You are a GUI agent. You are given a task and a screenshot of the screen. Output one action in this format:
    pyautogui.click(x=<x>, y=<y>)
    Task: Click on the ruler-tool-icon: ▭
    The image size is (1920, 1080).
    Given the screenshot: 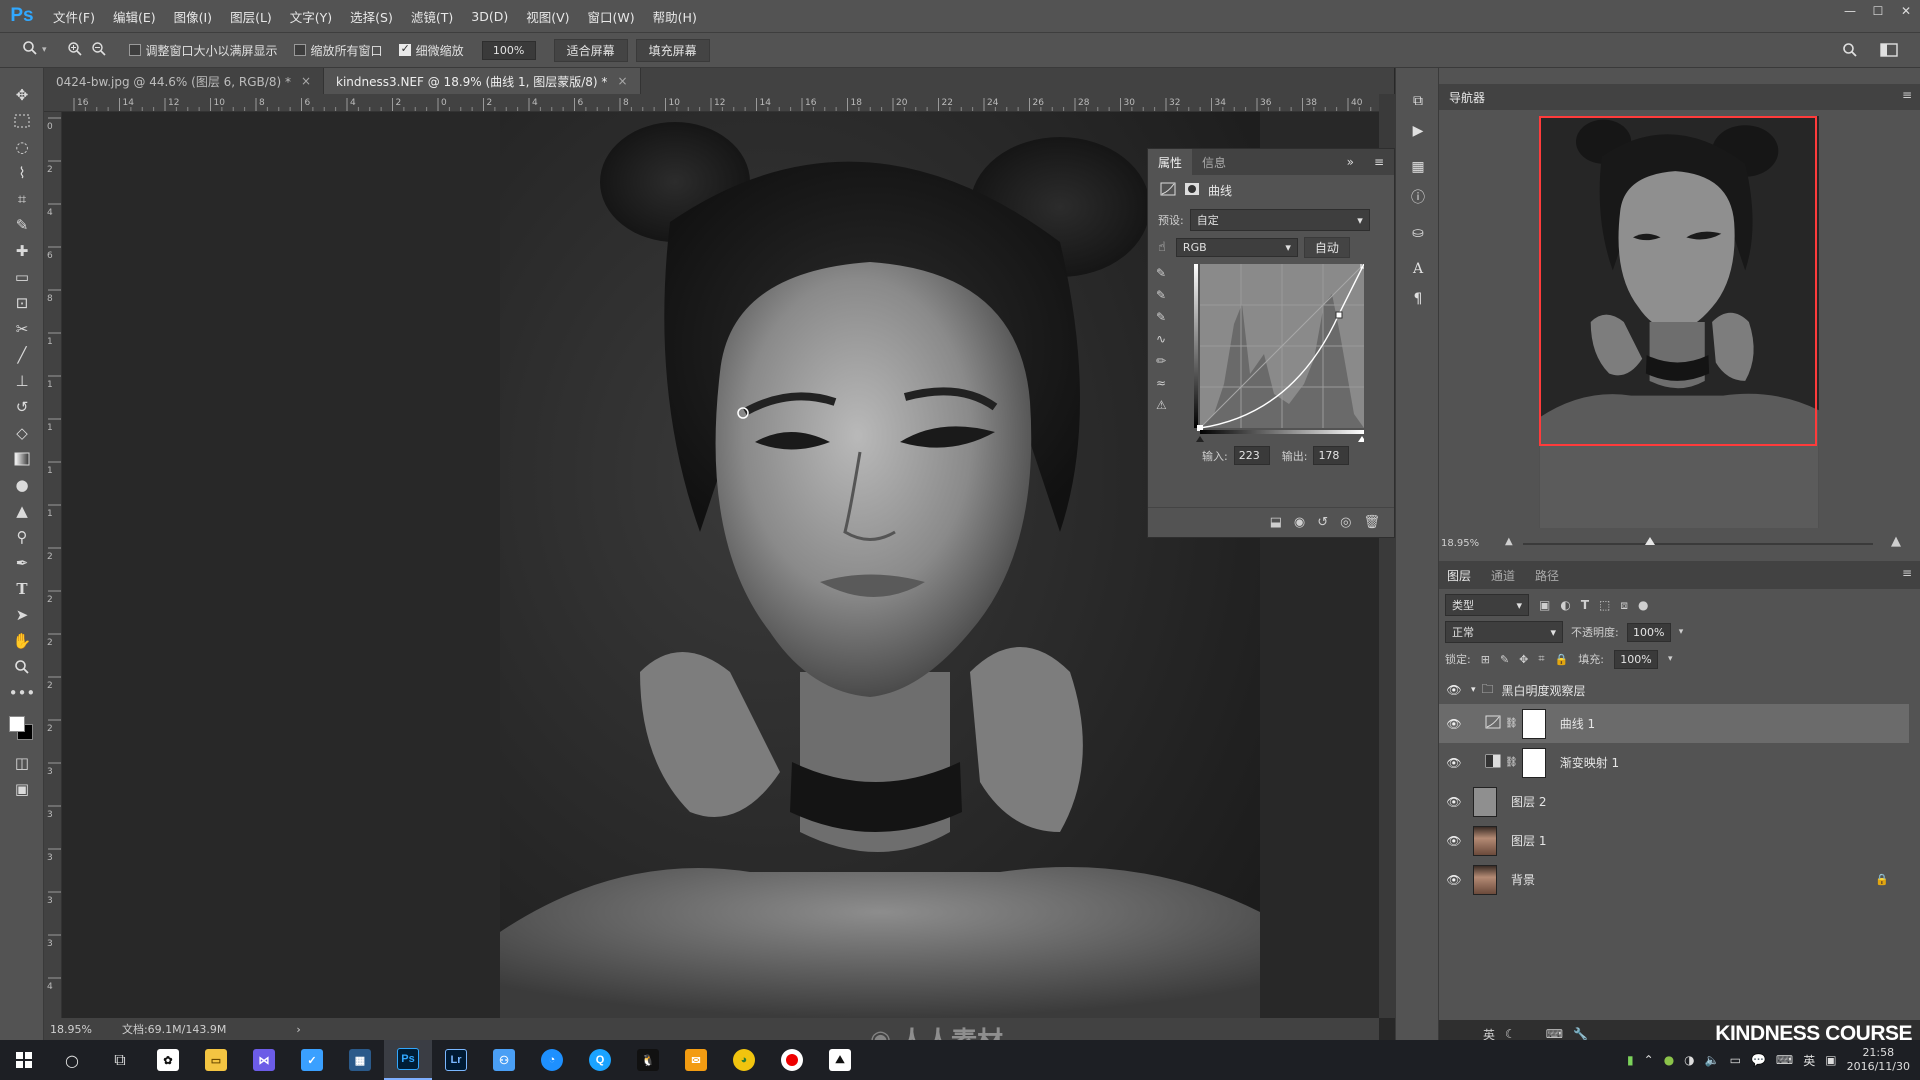 What is the action you would take?
    pyautogui.click(x=22, y=277)
    